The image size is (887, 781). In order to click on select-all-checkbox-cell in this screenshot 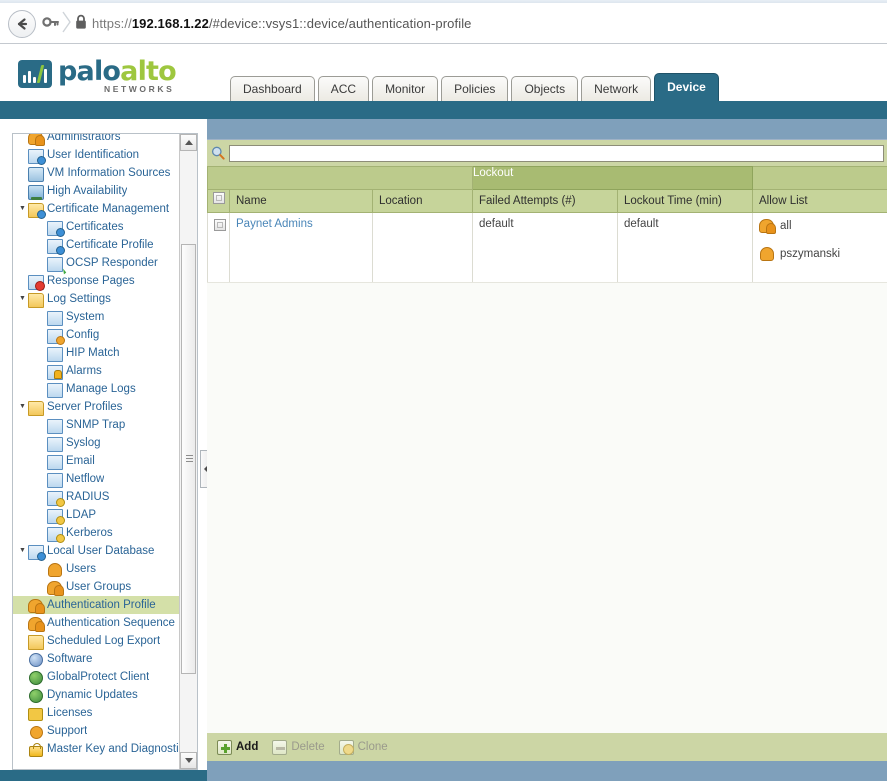, I will do `click(218, 201)`.